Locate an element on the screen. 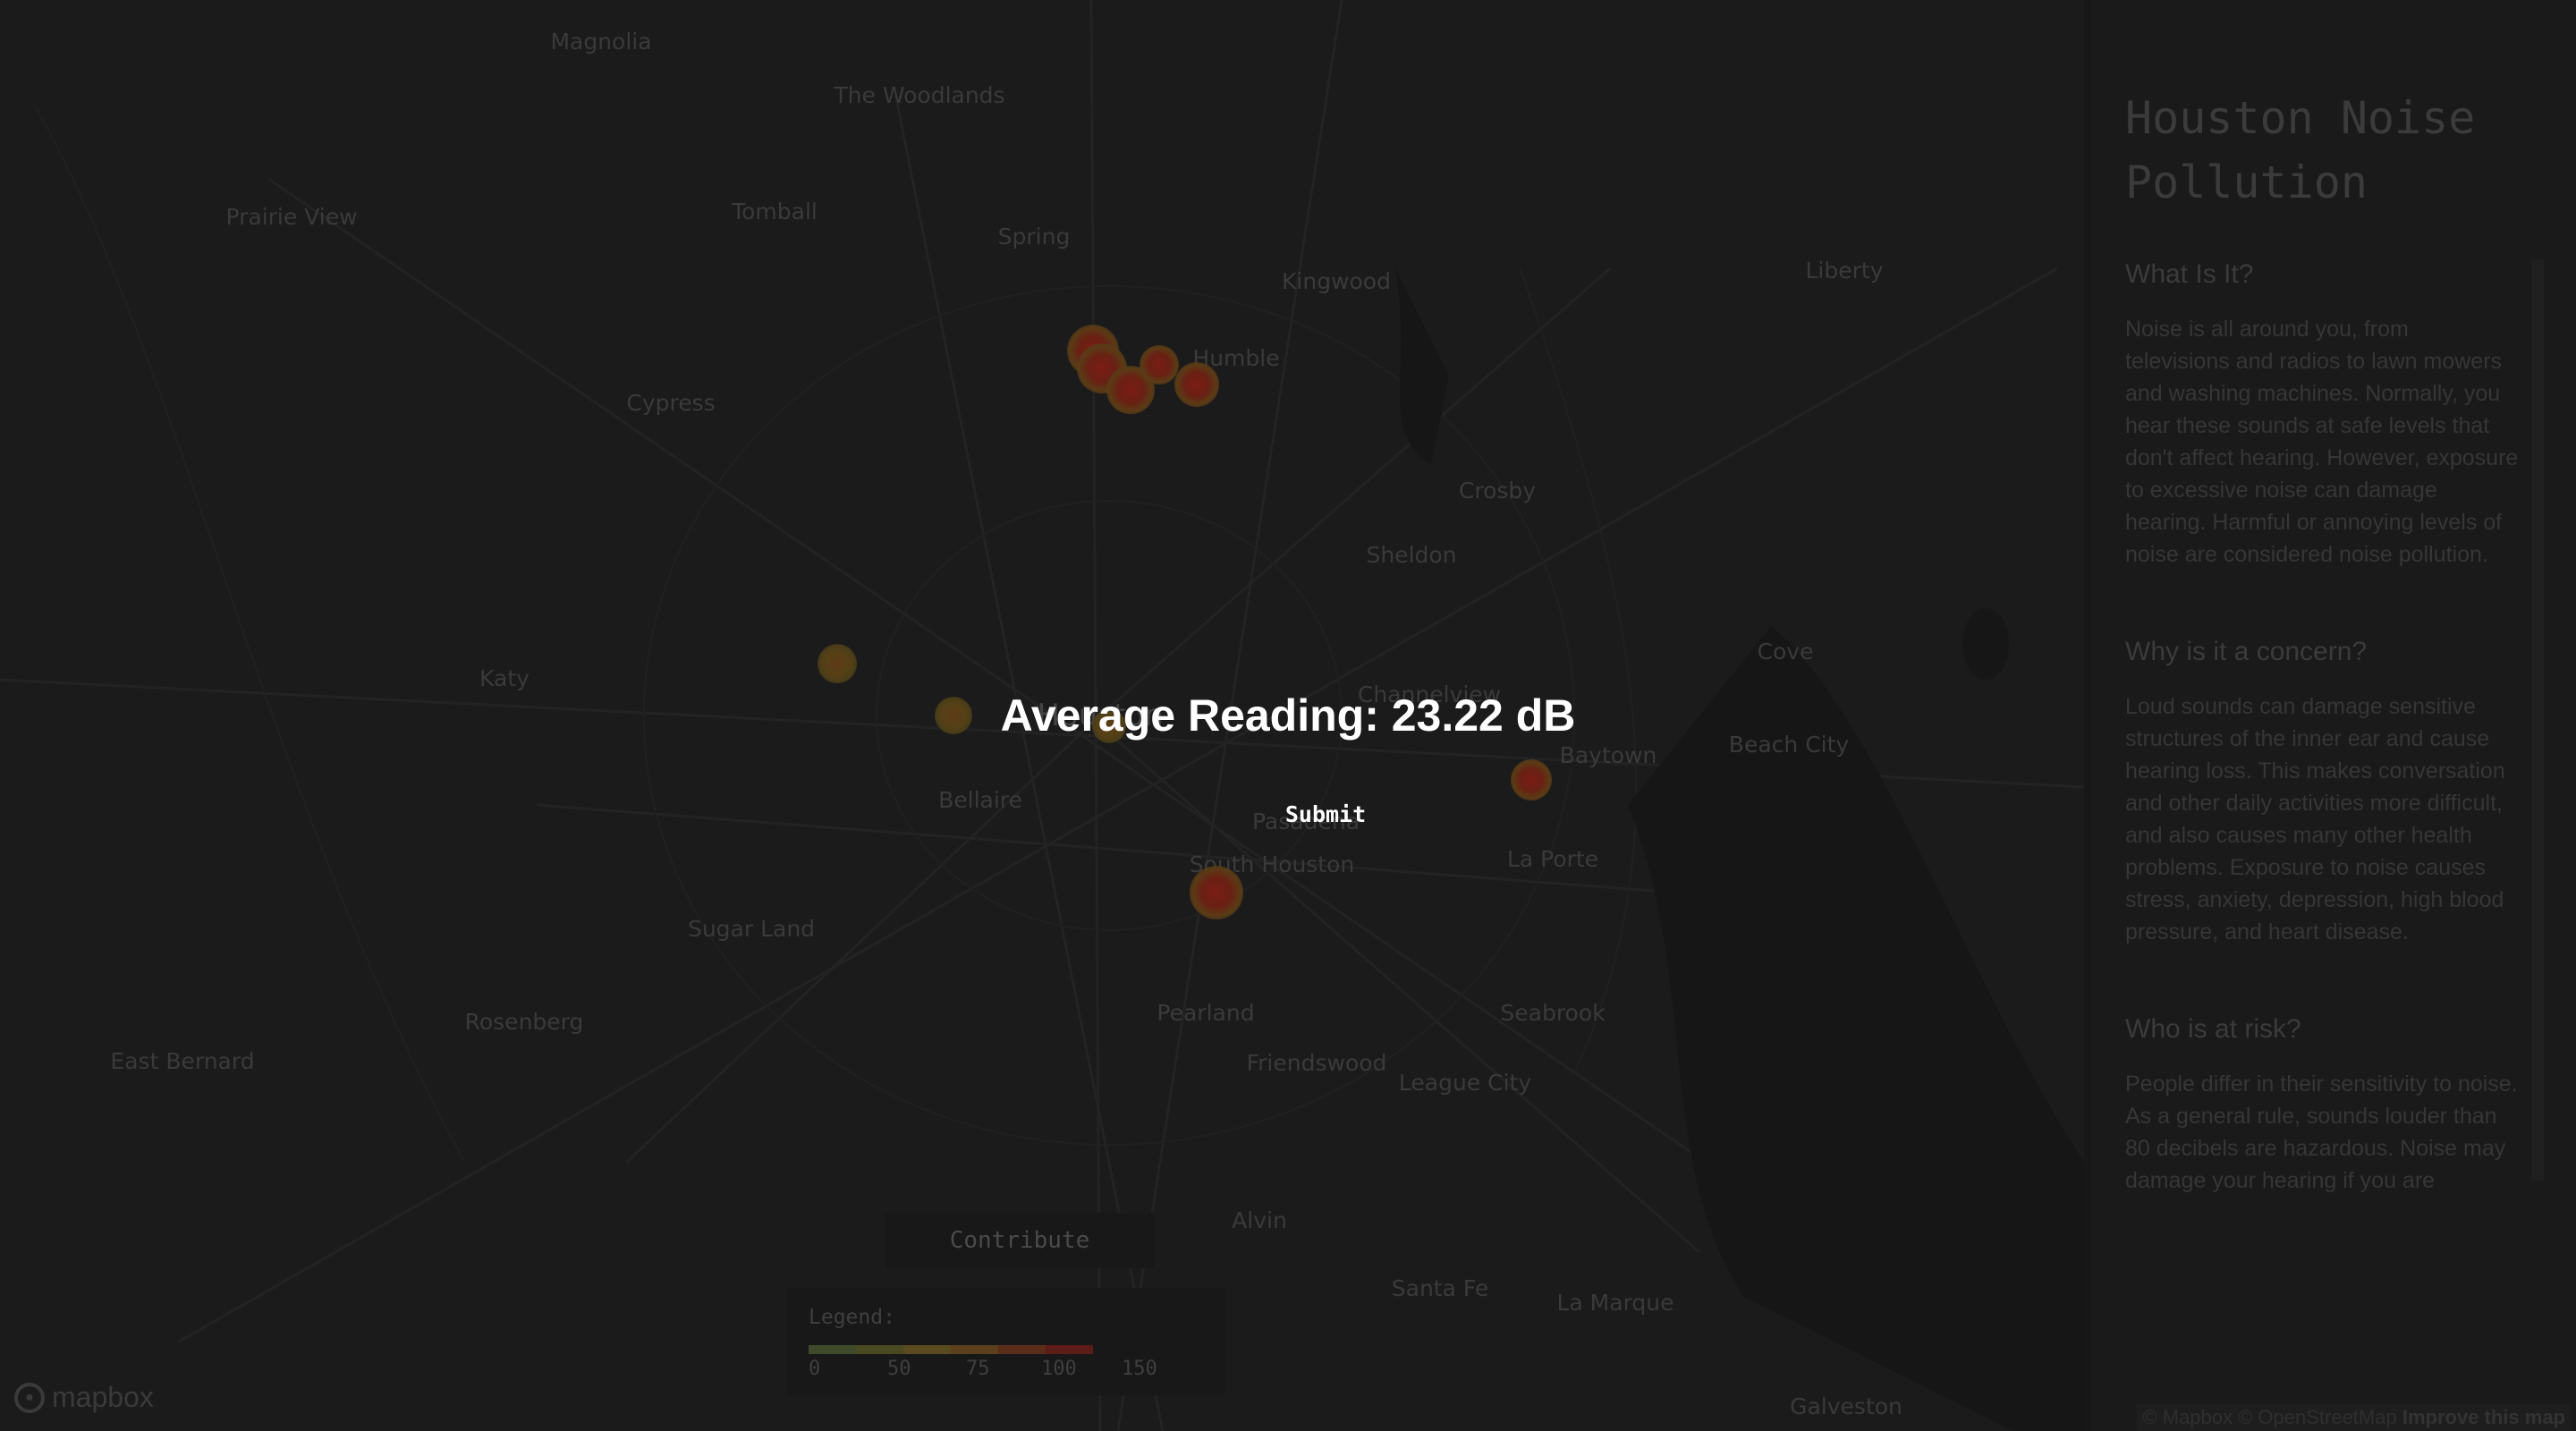  legend-title: Legend: is located at coordinates (852, 1318).